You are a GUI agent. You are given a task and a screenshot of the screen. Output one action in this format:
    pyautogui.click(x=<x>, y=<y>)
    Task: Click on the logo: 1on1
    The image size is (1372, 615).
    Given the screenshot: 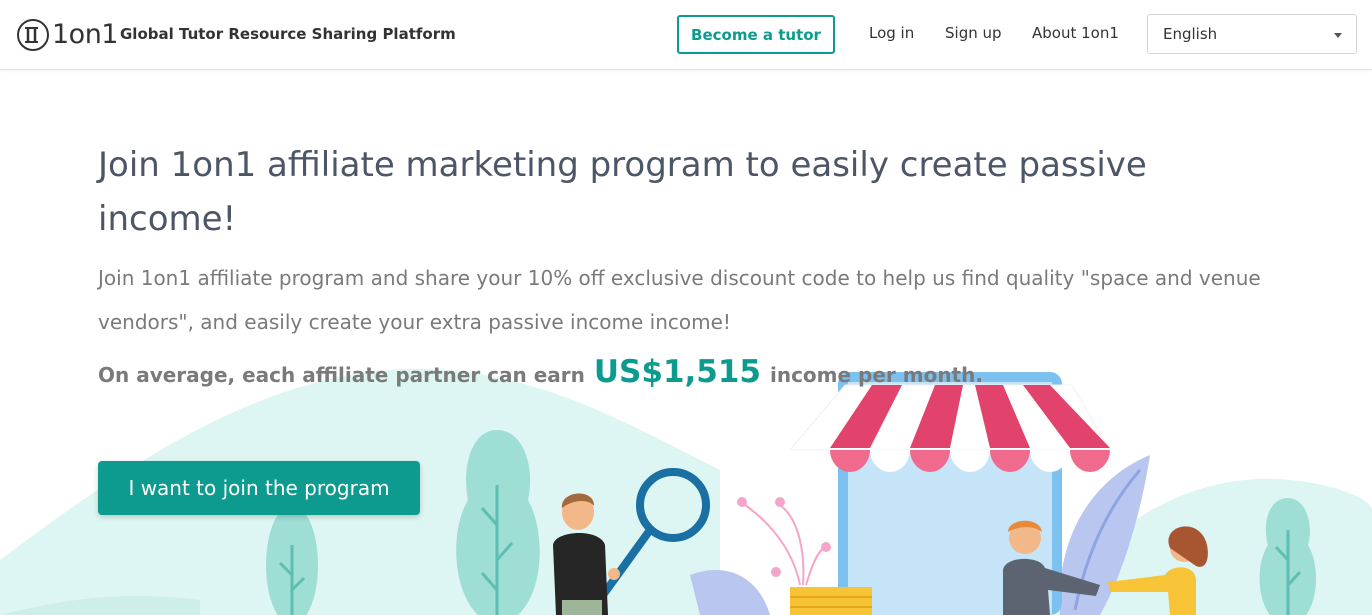 What is the action you would take?
    pyautogui.click(x=67, y=35)
    